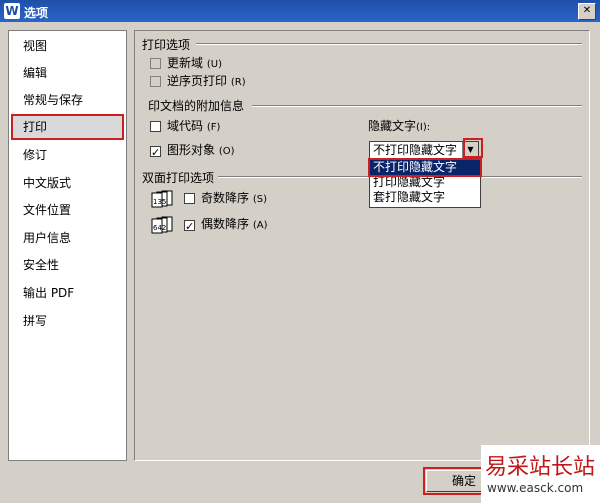  Describe the element at coordinates (67, 293) in the screenshot. I see `sidebar-item-export-pdf: 输出 PDF` at that location.